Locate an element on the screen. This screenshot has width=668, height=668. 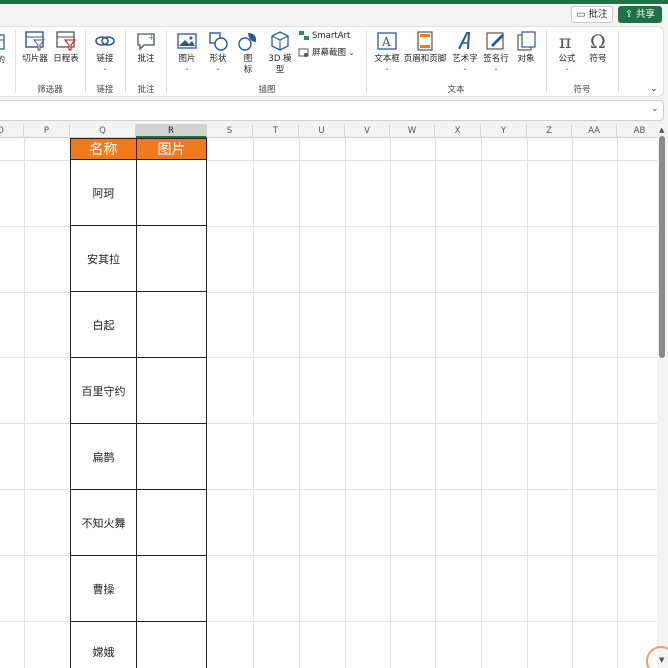
column-header: Q is located at coordinates (103, 131).